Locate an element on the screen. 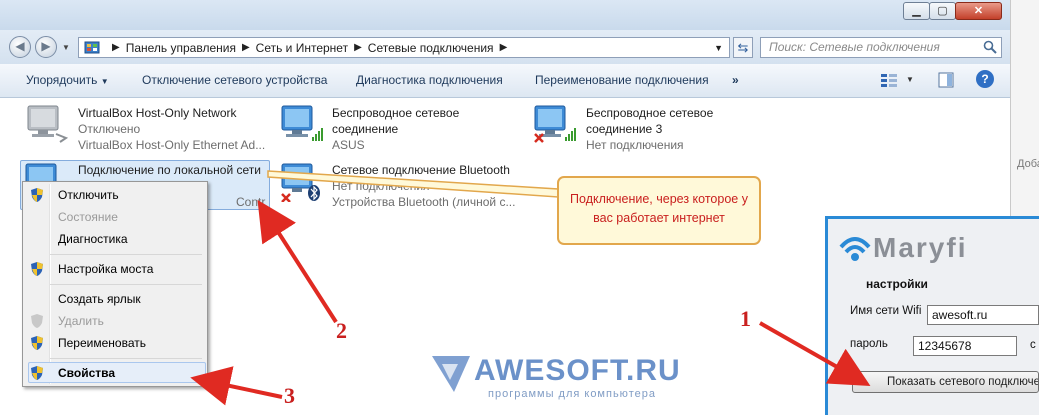 The width and height of the screenshot is (1039, 415). annotation-number-1: 1 is located at coordinates (745, 318).